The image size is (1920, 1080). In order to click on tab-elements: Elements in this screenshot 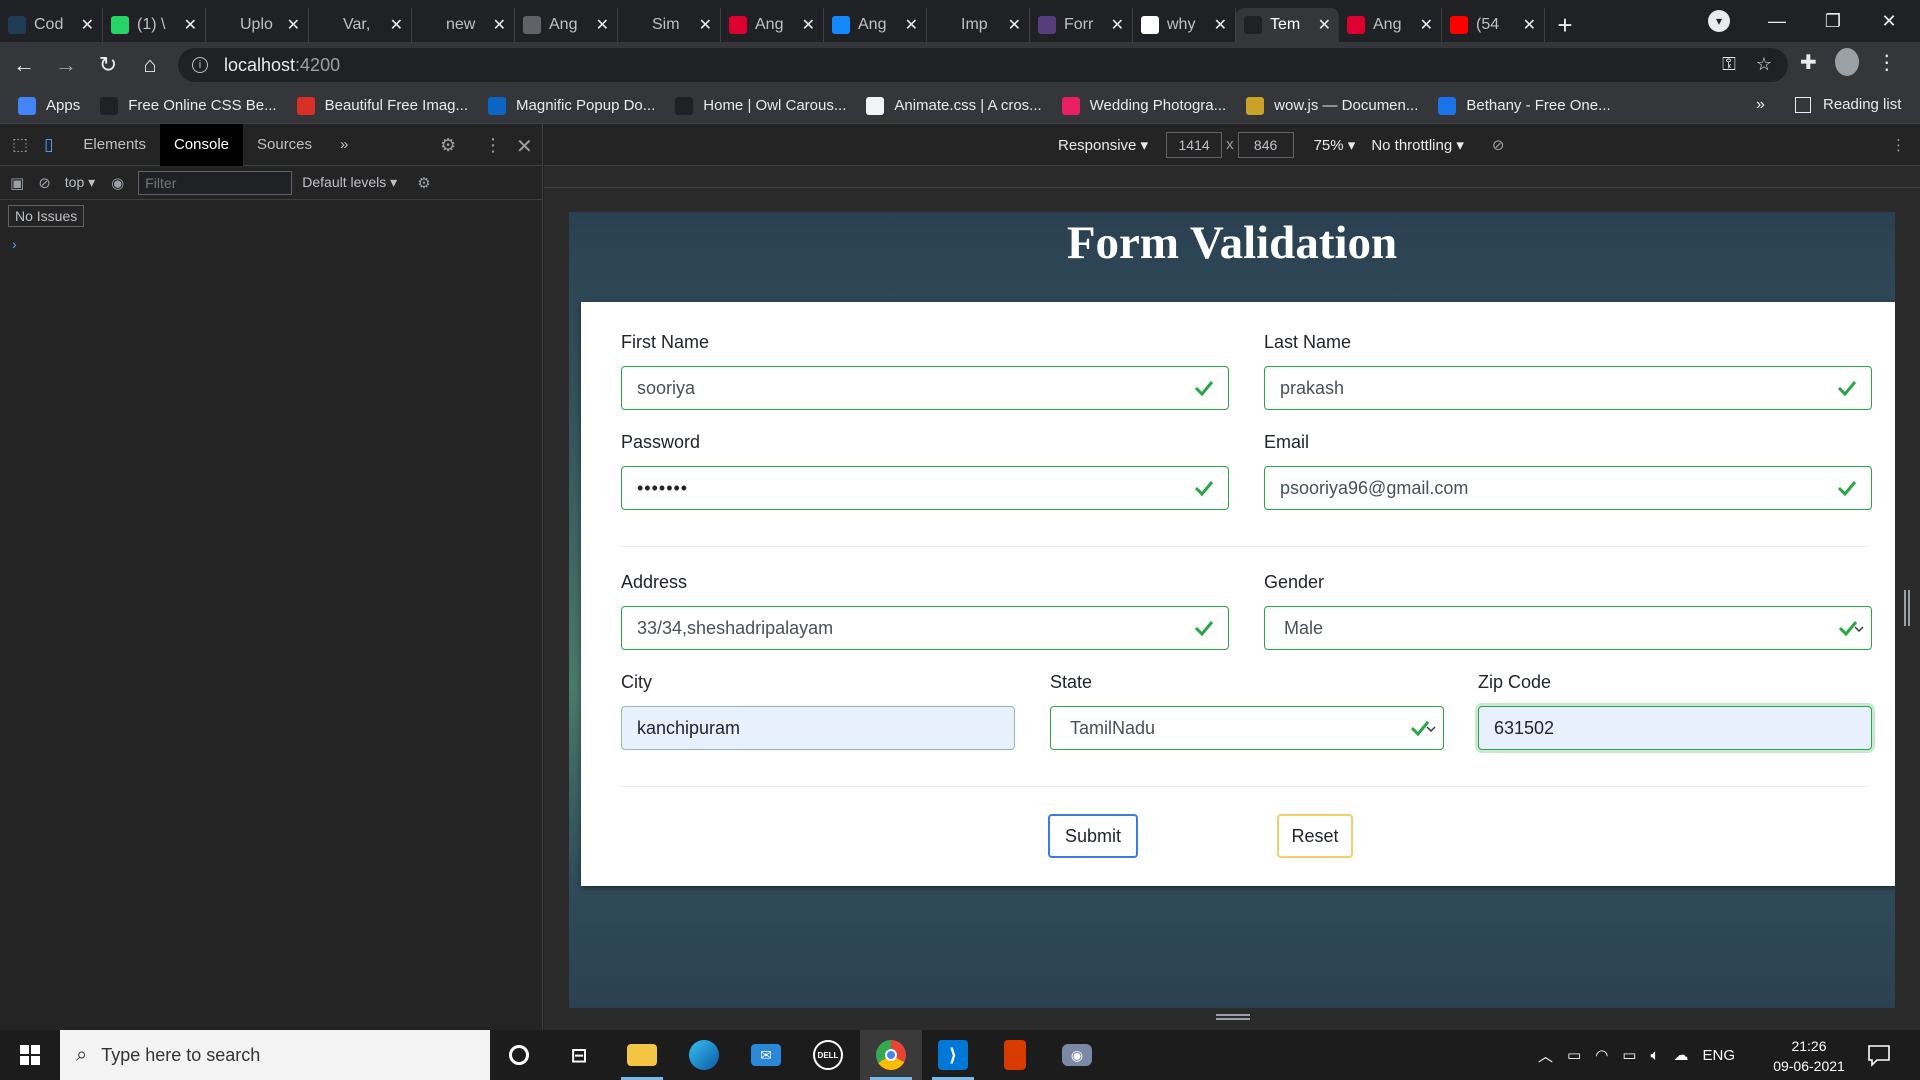, I will do `click(114, 145)`.